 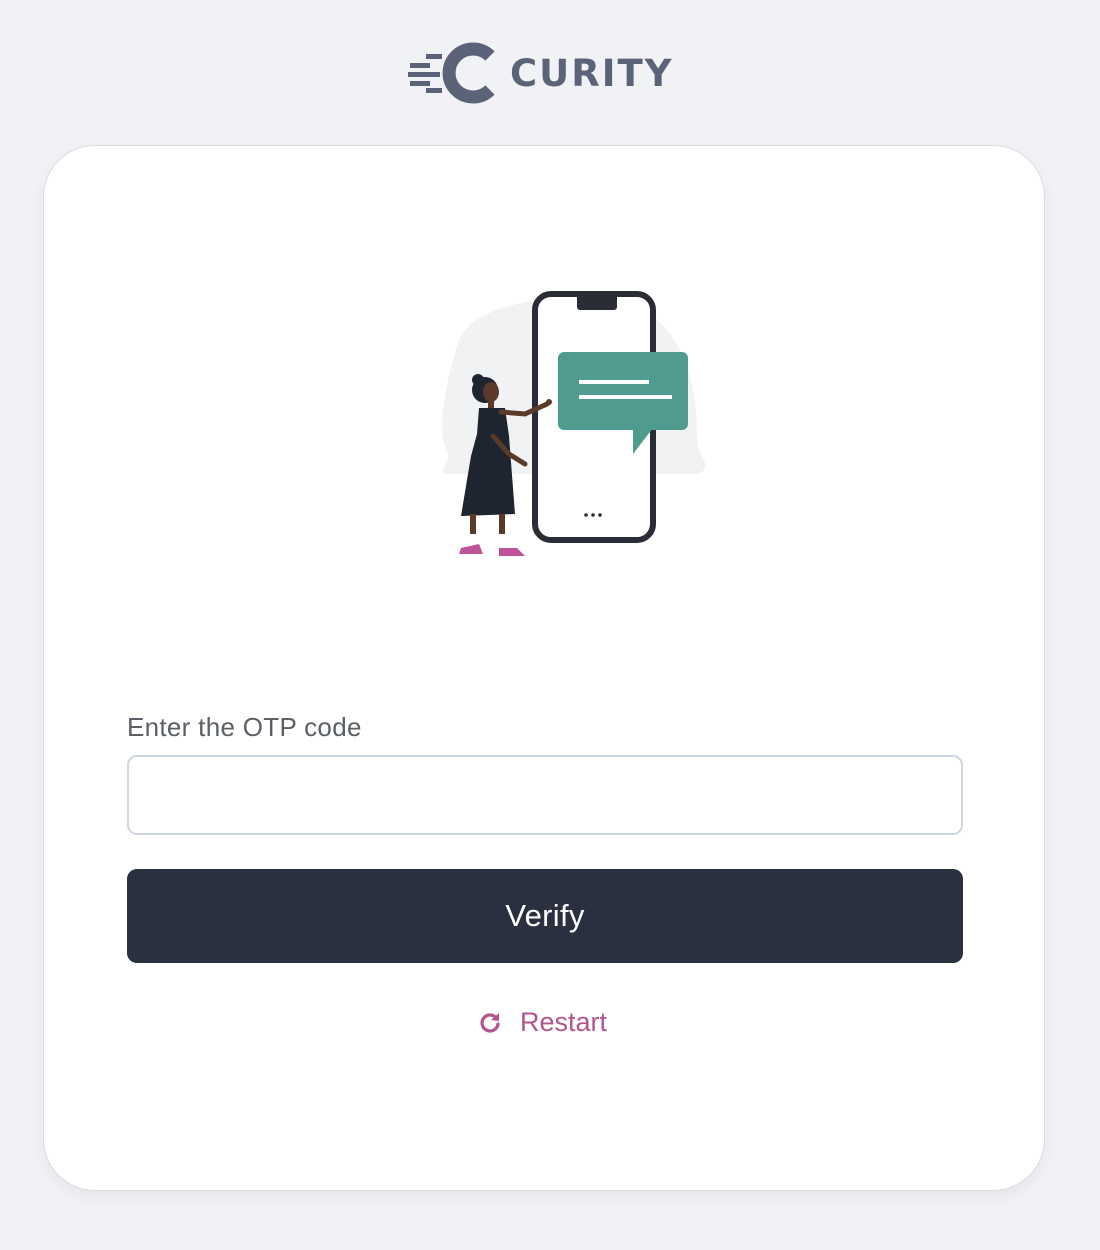 I want to click on otp-field-label: Enter the OTP code, so click(x=244, y=727).